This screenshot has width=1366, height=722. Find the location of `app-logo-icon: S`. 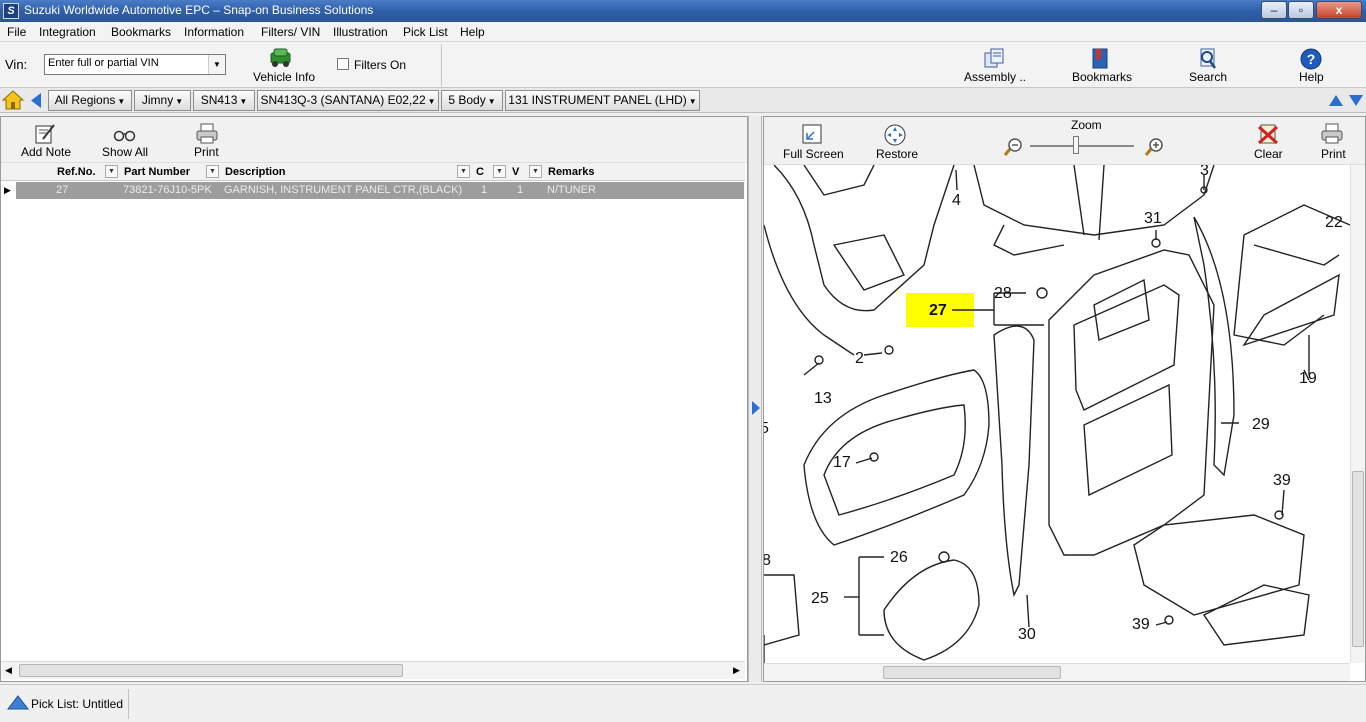

app-logo-icon: S is located at coordinates (11, 11).